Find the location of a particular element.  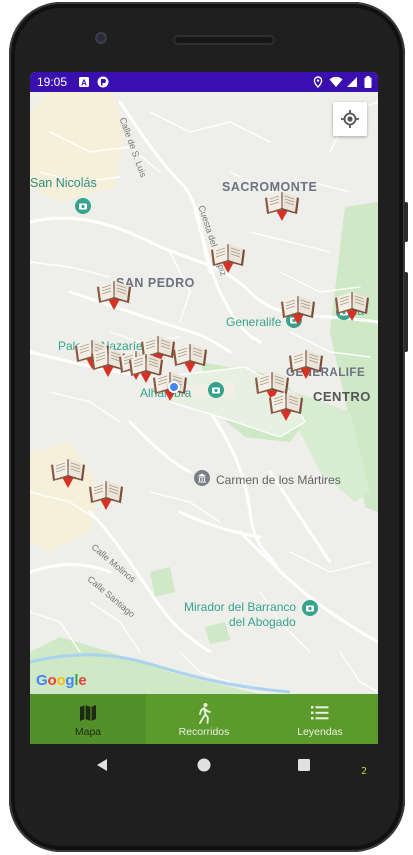

google-logo-letter: e is located at coordinates (82, 680).